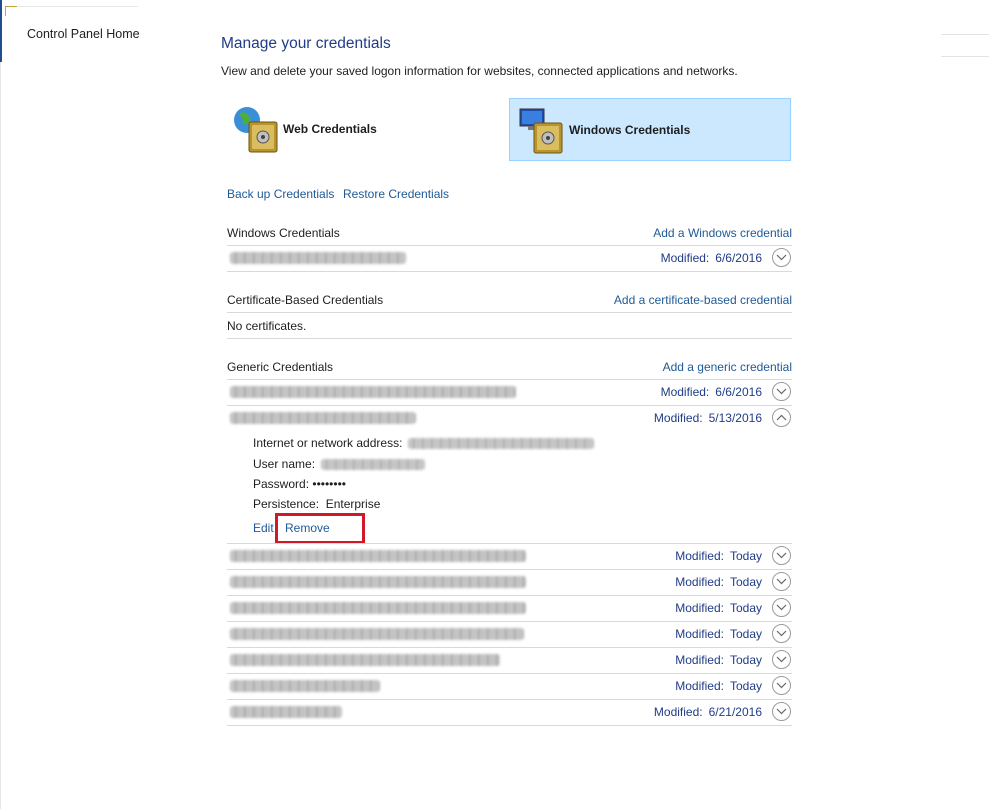  What do you see at coordinates (306, 43) in the screenshot?
I see `page-title: Manage your credentials` at bounding box center [306, 43].